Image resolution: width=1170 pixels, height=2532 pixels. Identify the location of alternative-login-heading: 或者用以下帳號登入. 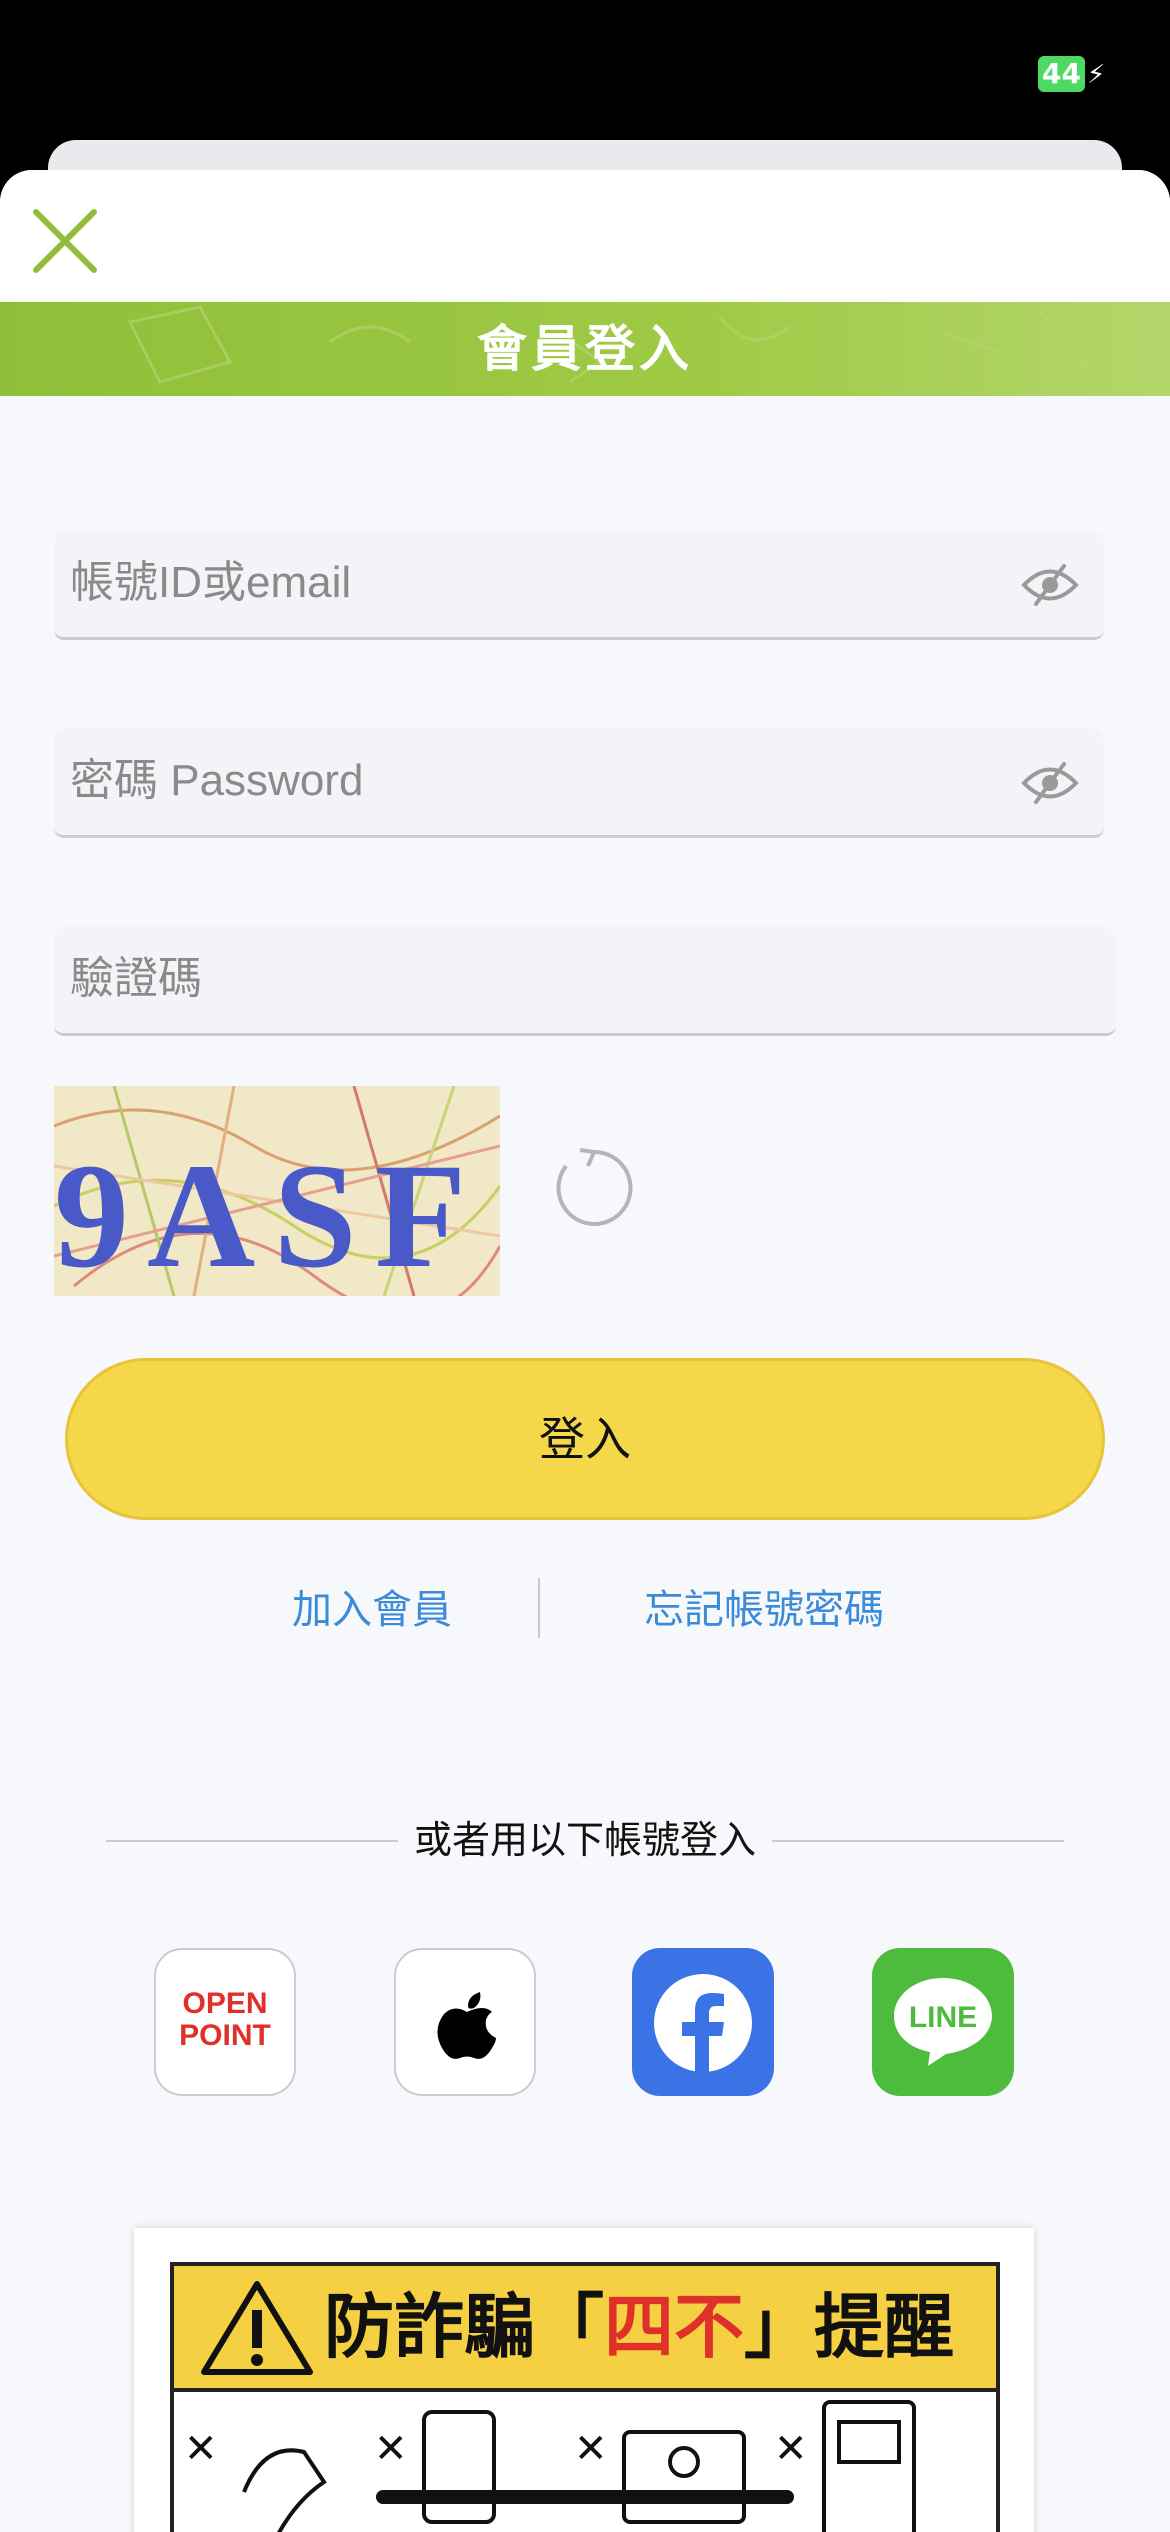
(585, 1840).